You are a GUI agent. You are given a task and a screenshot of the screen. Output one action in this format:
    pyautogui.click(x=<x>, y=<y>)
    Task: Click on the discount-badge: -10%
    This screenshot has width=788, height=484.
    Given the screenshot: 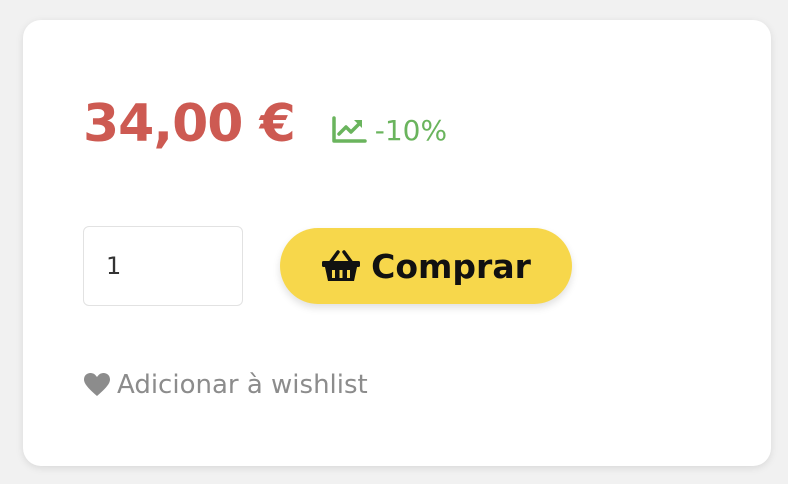 What is the action you would take?
    pyautogui.click(x=389, y=130)
    